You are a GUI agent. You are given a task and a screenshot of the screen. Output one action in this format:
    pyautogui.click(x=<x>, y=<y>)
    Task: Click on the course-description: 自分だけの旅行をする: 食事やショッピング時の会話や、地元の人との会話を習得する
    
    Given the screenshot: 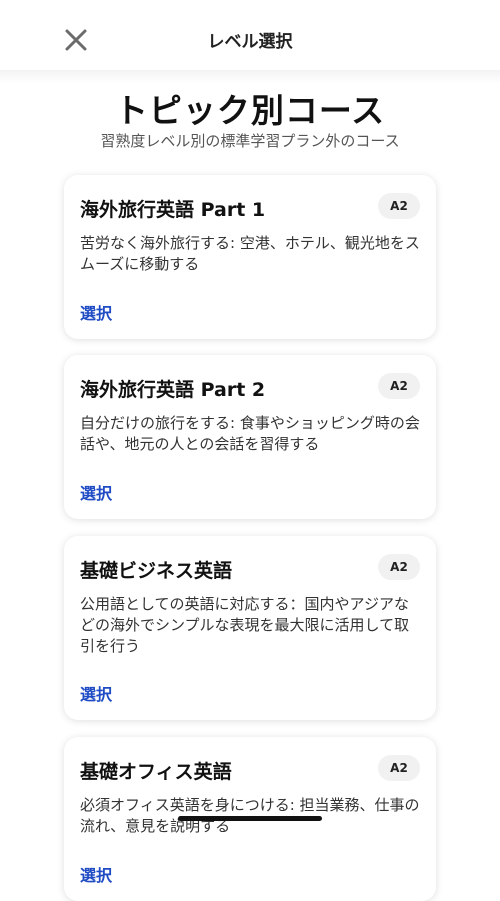 What is the action you would take?
    pyautogui.click(x=250, y=433)
    